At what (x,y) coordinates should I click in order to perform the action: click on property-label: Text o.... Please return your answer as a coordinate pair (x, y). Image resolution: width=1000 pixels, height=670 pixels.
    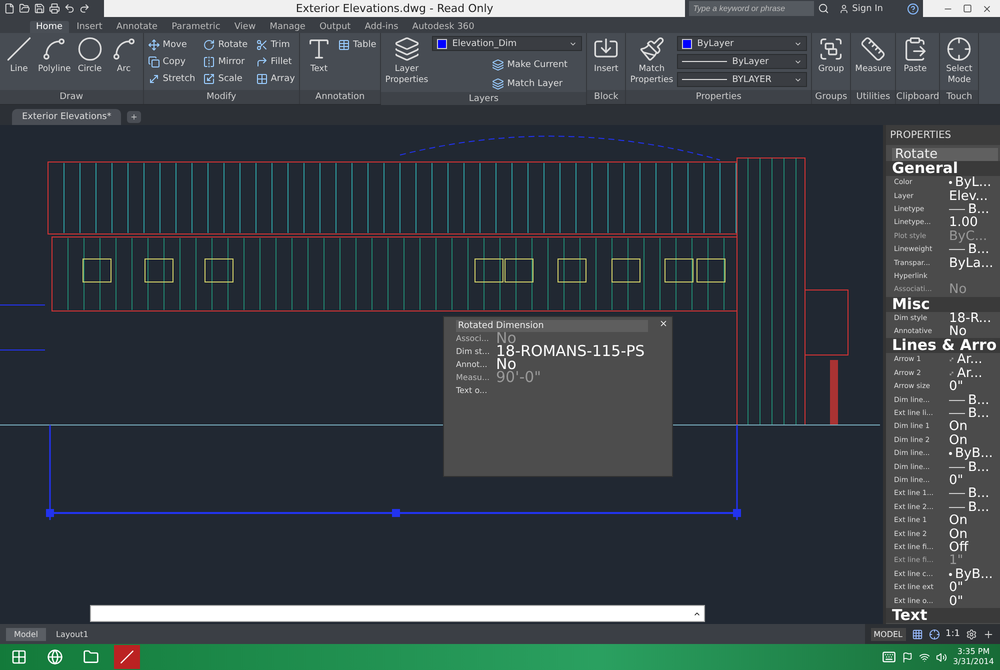
    Looking at the image, I should click on (472, 390).